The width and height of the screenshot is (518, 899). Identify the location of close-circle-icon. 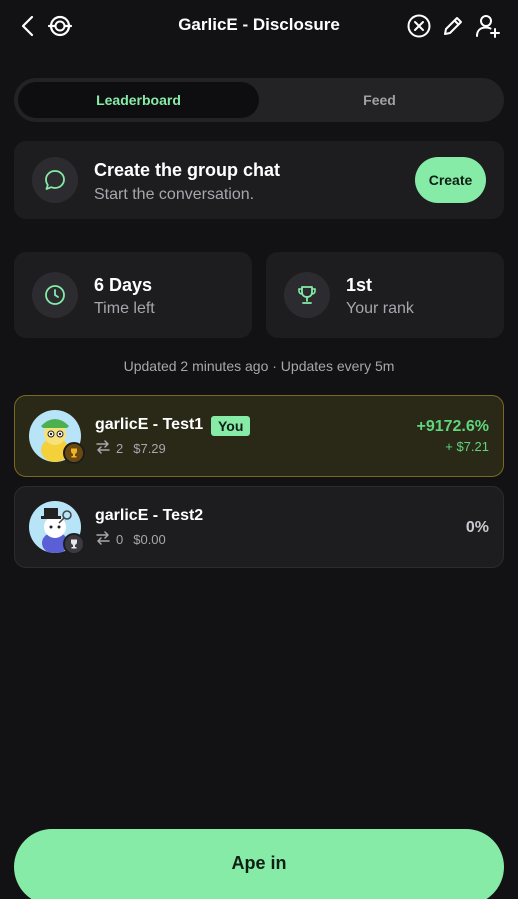
(419, 26).